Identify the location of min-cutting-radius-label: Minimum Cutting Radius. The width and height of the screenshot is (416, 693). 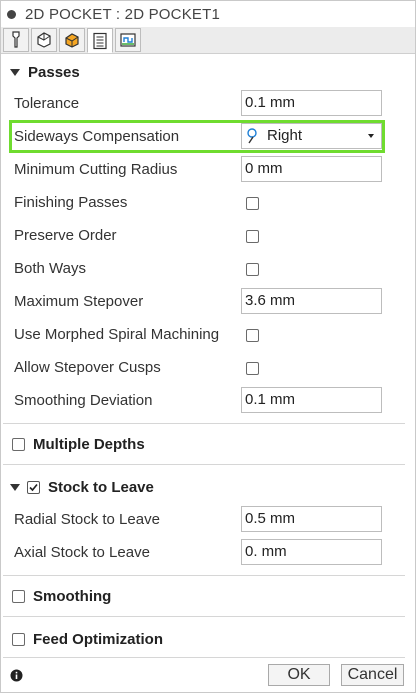
(96, 169).